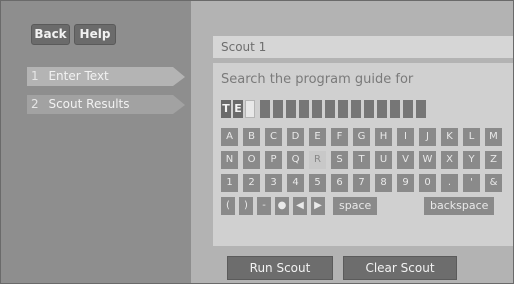  I want to click on key: H, so click(383, 137).